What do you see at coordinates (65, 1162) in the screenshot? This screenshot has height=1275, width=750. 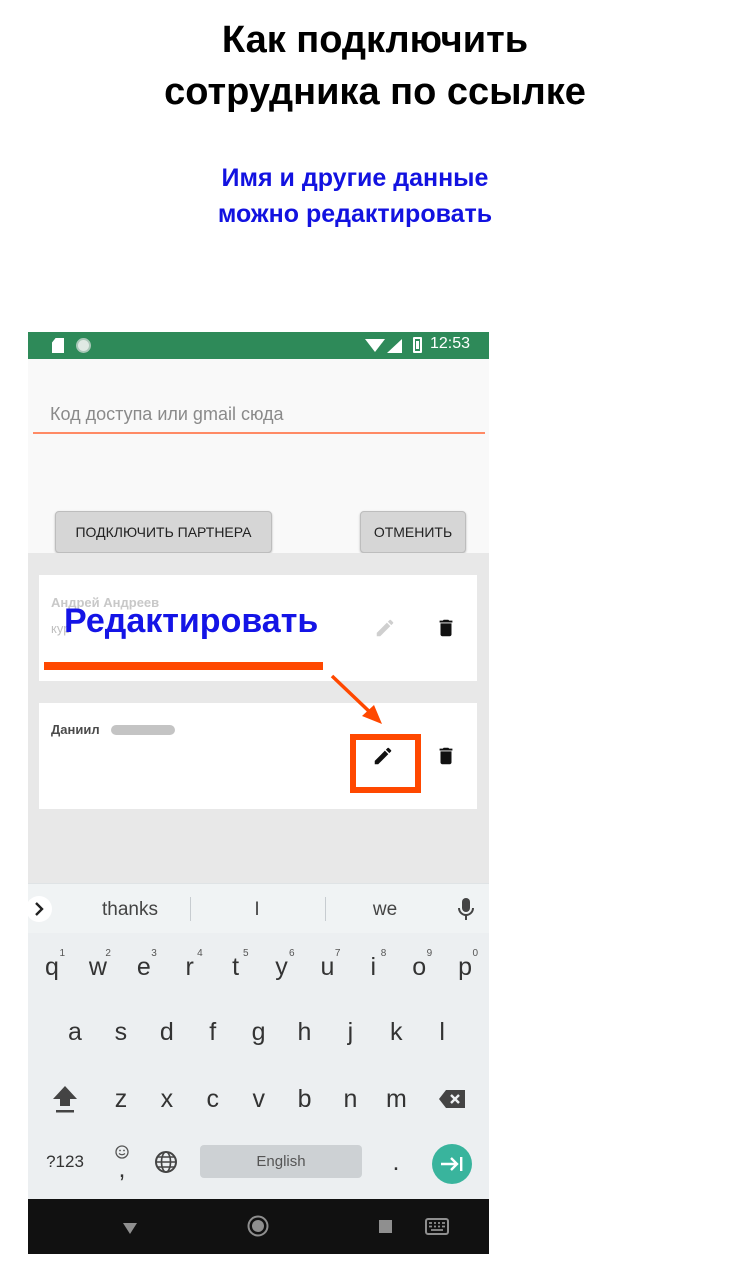 I see `symbols-key: ?123` at bounding box center [65, 1162].